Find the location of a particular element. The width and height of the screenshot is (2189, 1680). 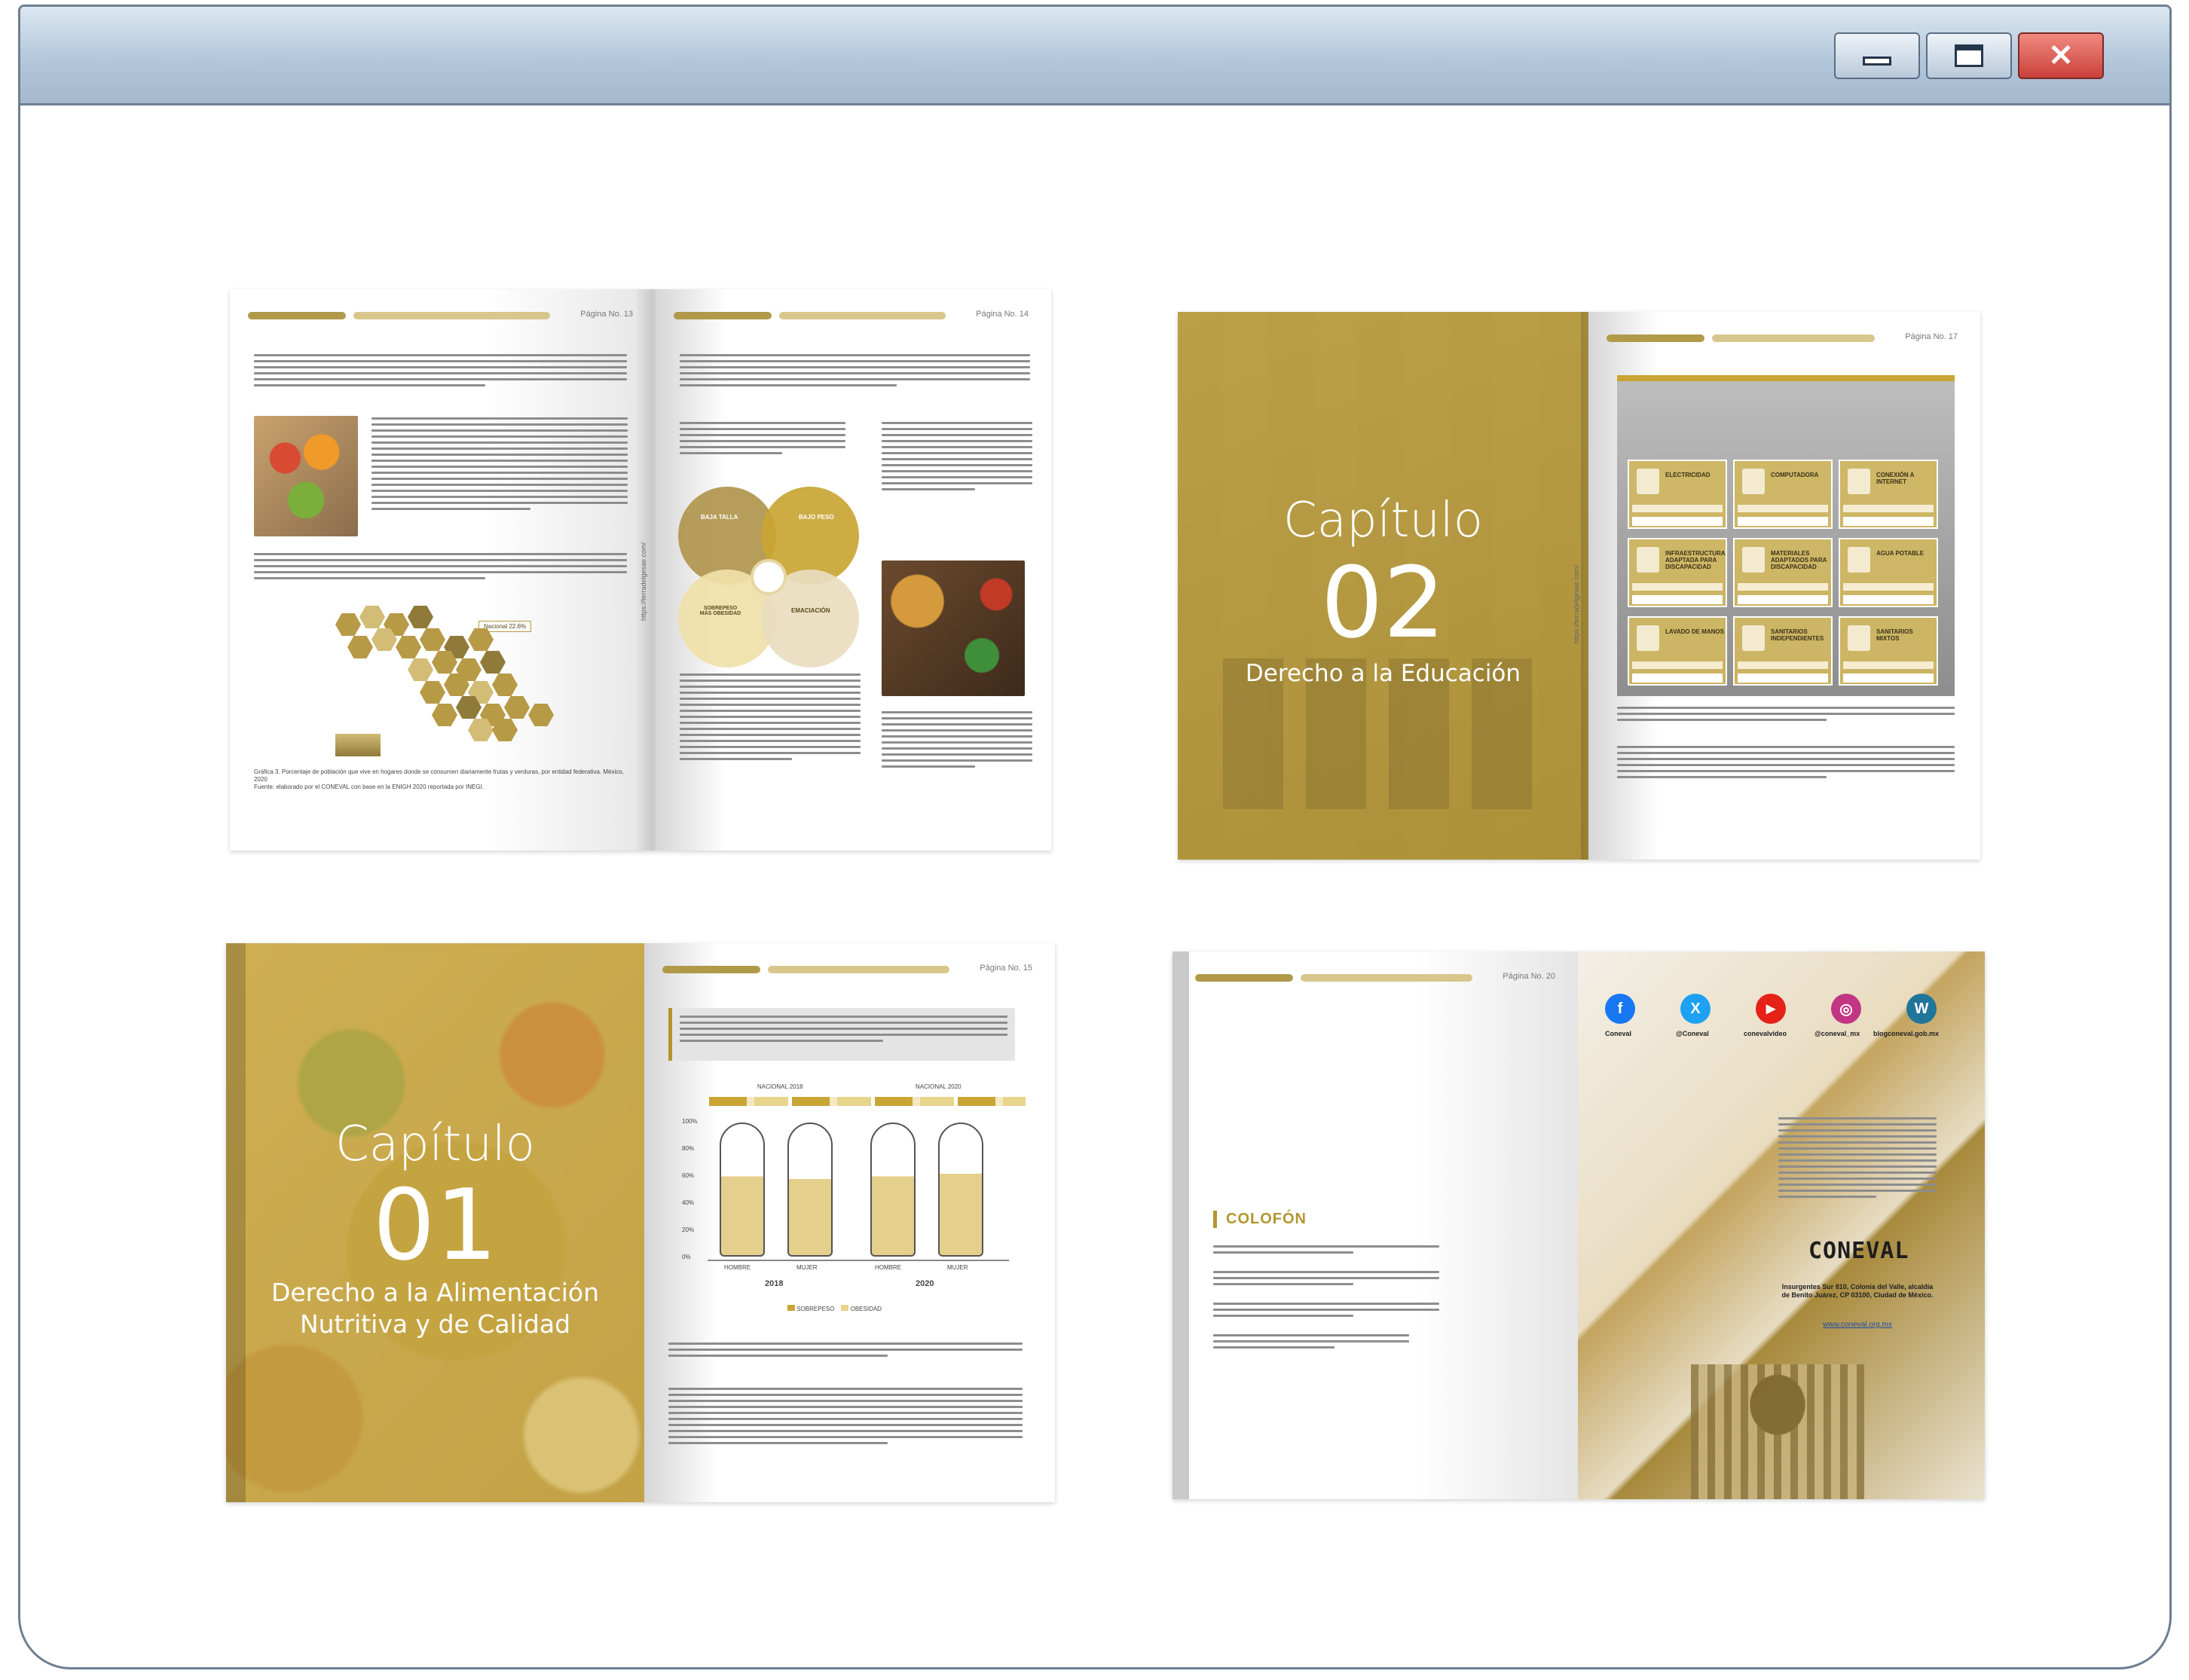

x-twitter-icon: X is located at coordinates (1695, 1009).